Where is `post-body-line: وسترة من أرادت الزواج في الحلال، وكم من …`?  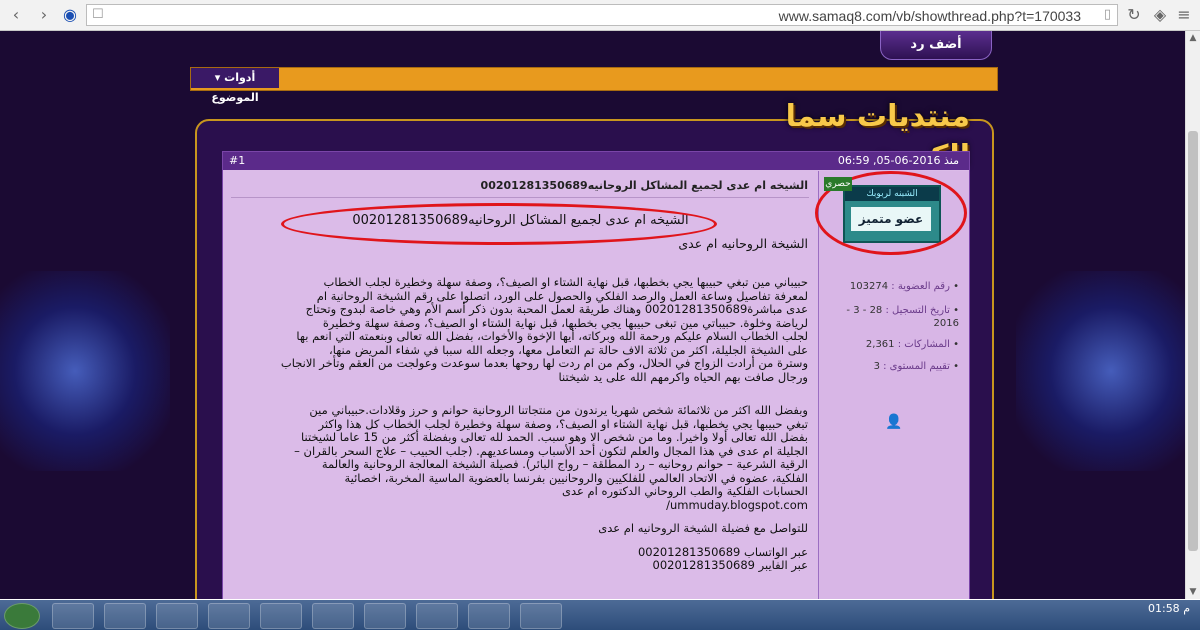
post-body-line: وسترة من أرادت الزواج في الحلال، وكم من … is located at coordinates (544, 363).